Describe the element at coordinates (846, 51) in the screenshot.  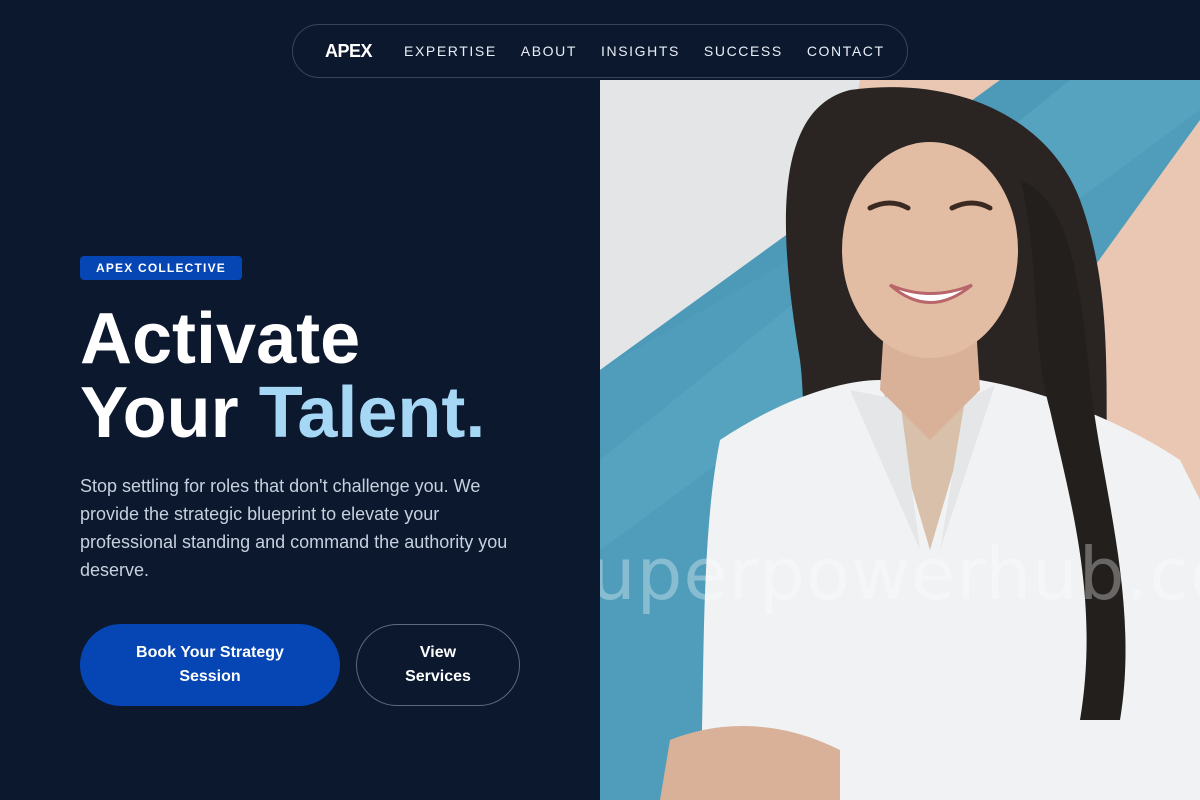
I see `nav-link-contact: CONTACT` at that location.